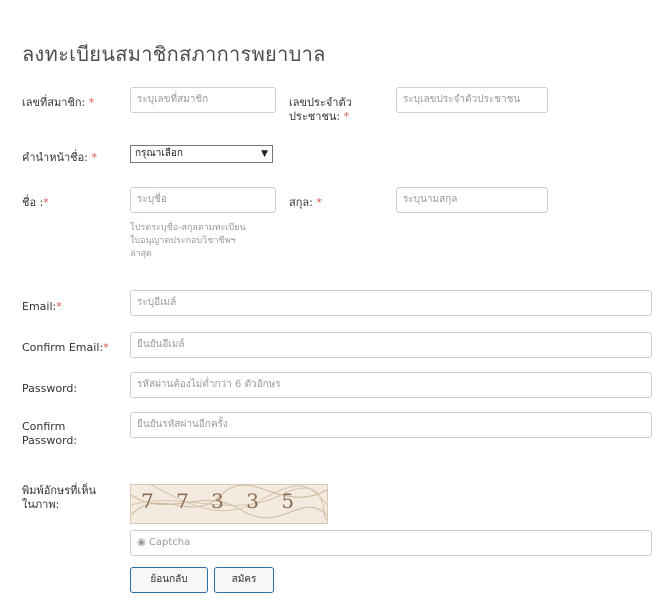 This screenshot has height=606, width=655. Describe the element at coordinates (59, 157) in the screenshot. I see `prefix-label: คำนำหน้าชื่อ: *` at that location.